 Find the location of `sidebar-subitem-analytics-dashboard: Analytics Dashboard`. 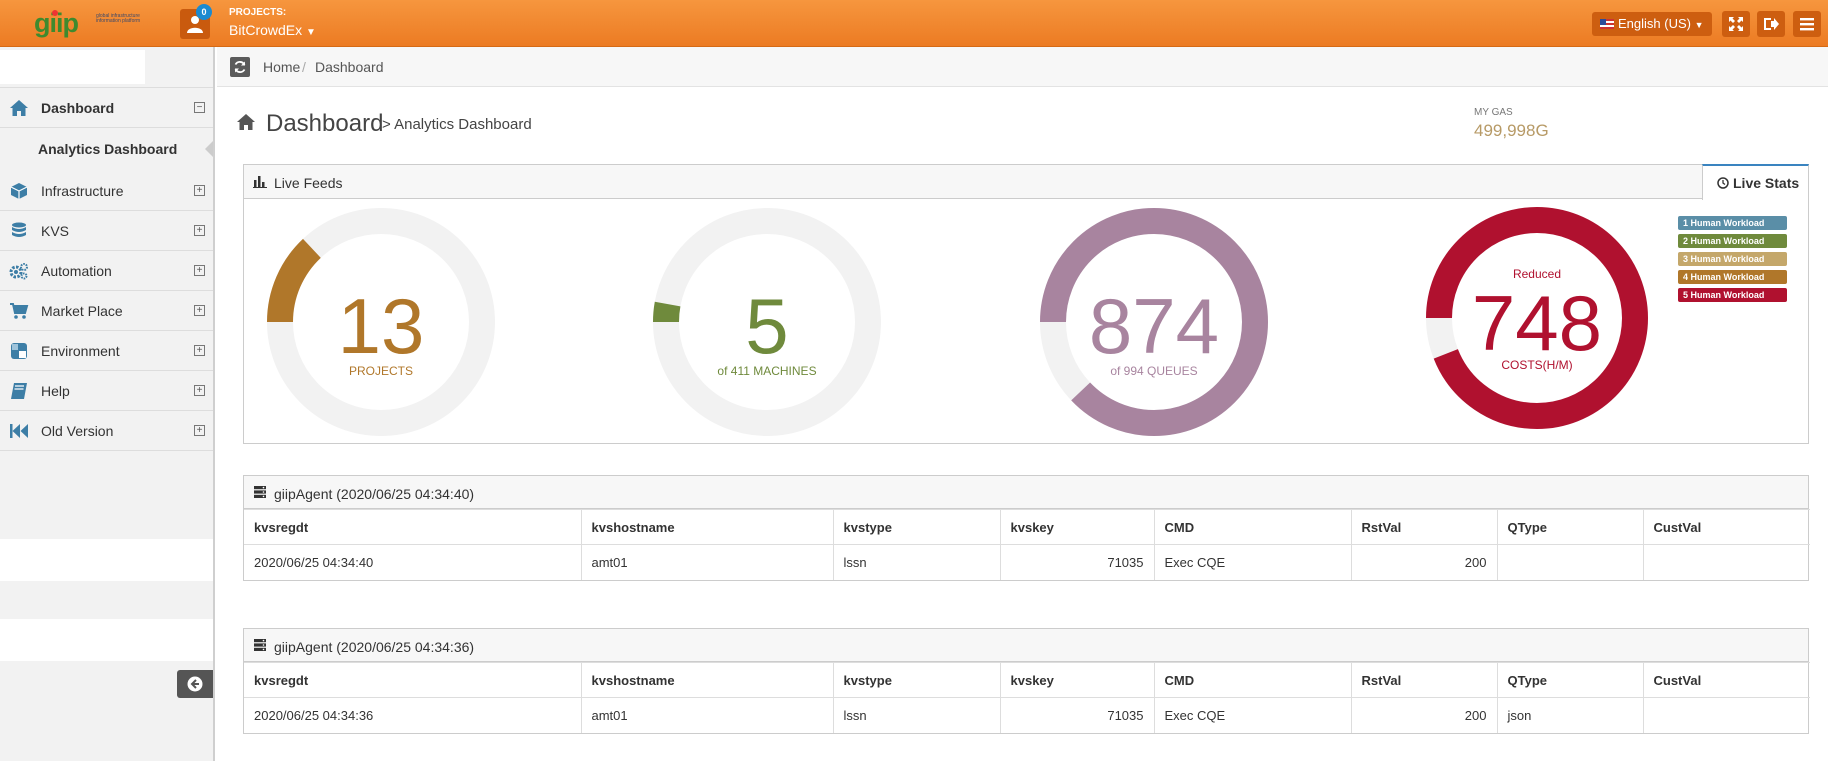

sidebar-subitem-analytics-dashboard: Analytics Dashboard is located at coordinates (106, 149).